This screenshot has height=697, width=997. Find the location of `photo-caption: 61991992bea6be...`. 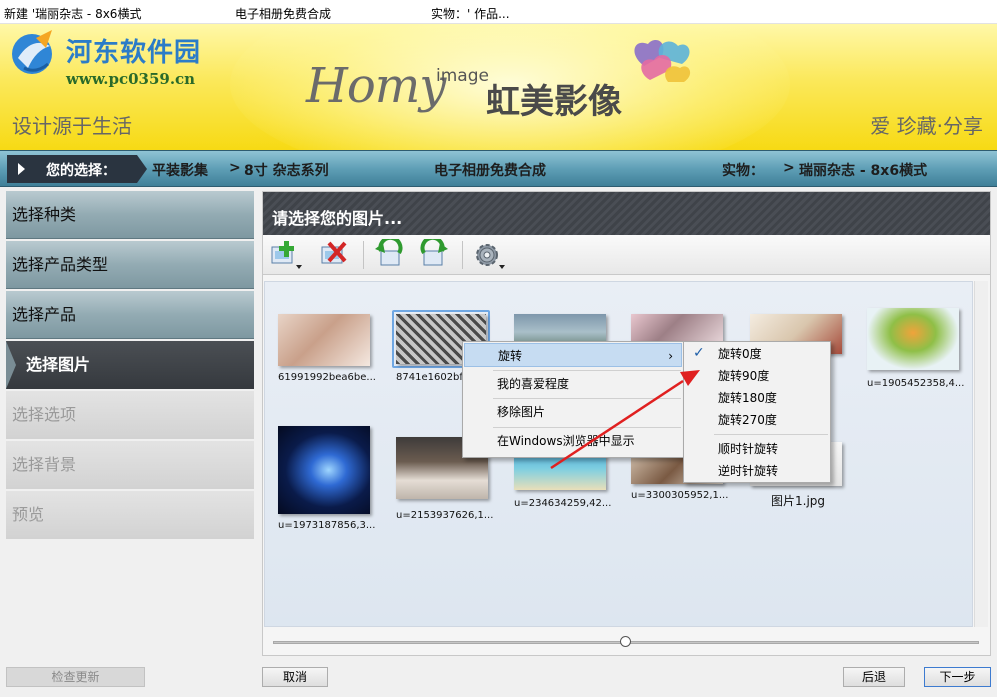

photo-caption: 61991992bea6be... is located at coordinates (327, 377).